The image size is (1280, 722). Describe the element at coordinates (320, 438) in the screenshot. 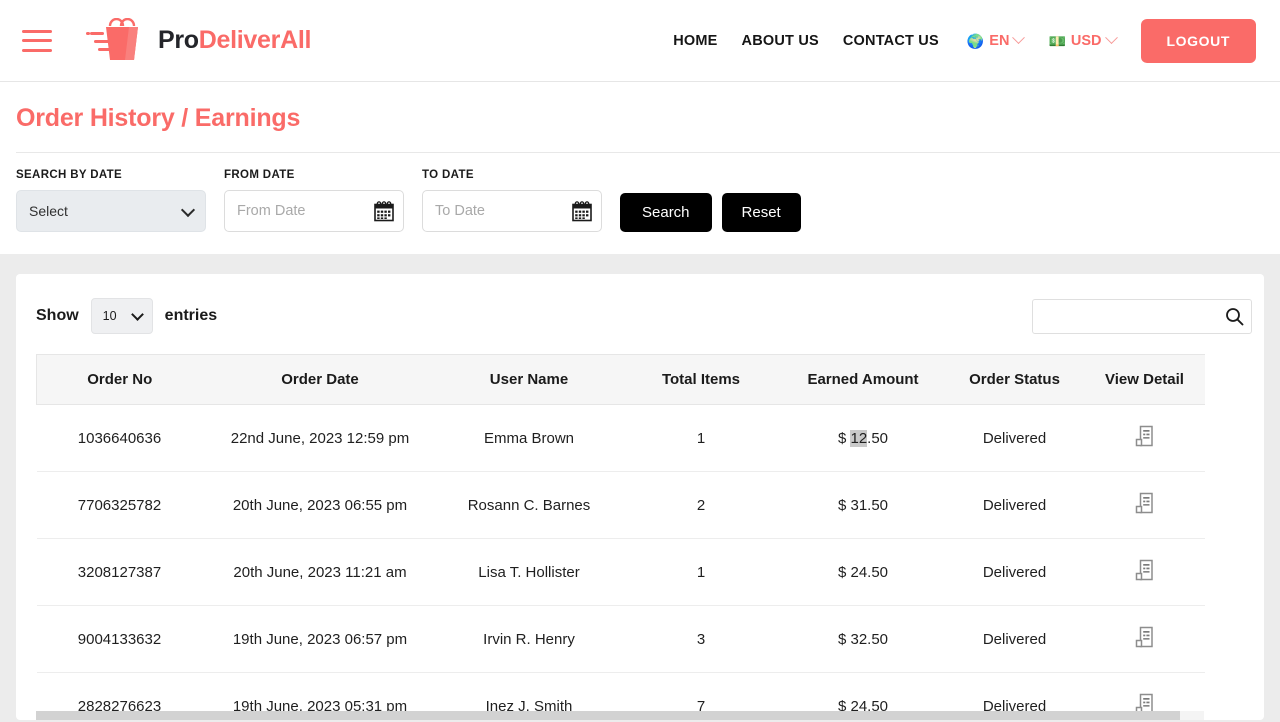

I see `cell-order-date: 22nd June, 2023 12:59 pm` at that location.